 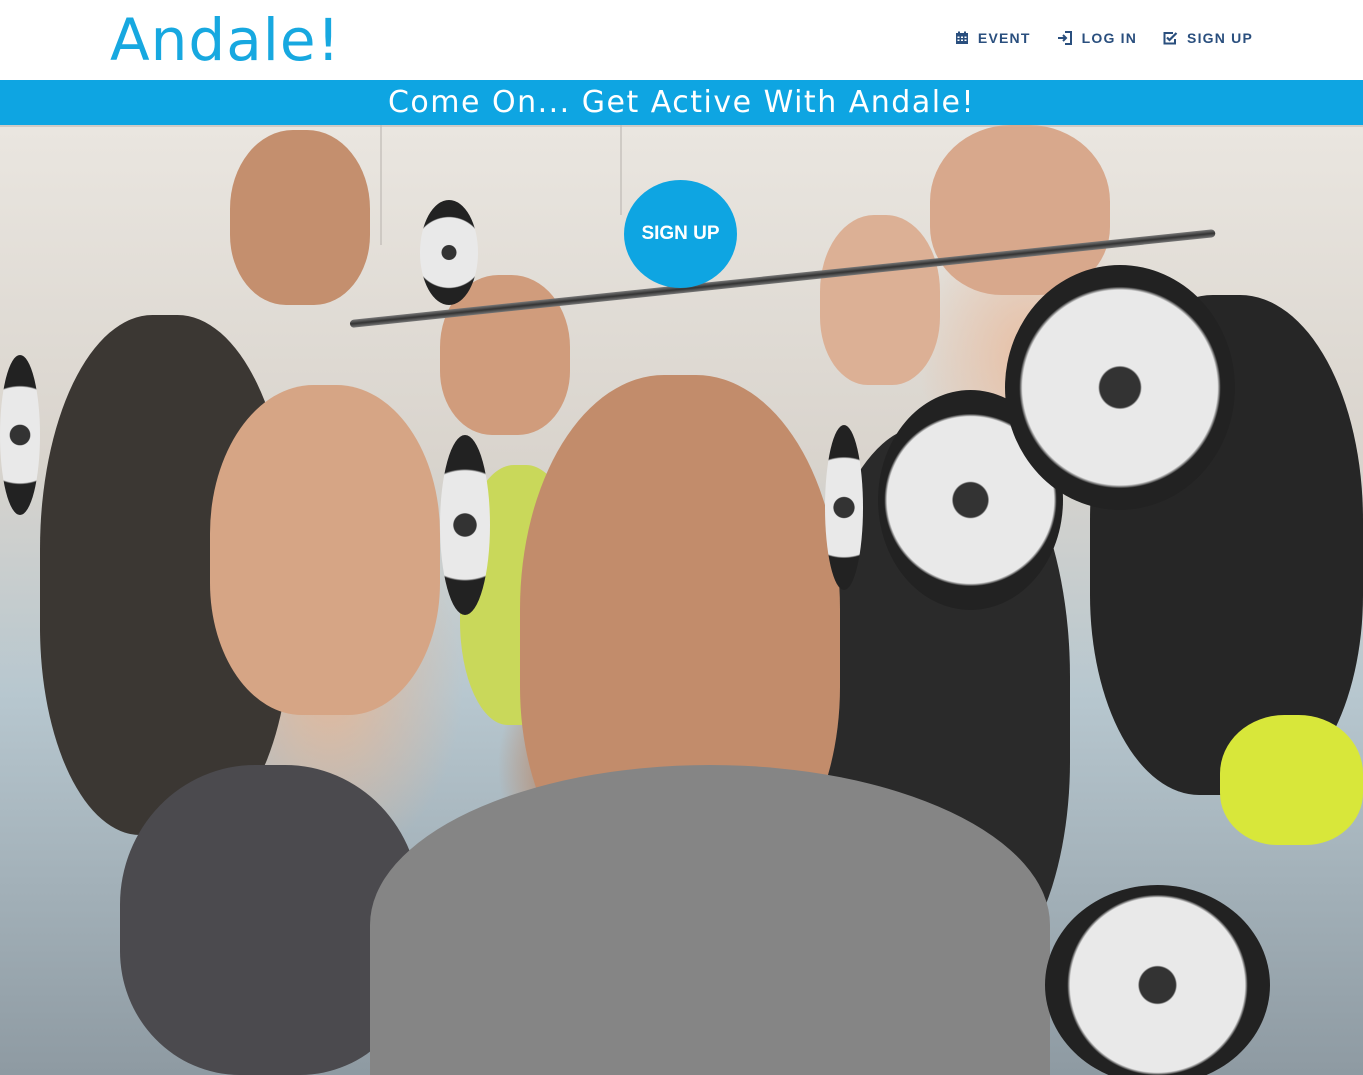 I want to click on nav-signup-label: SIGN UP, so click(x=1220, y=38).